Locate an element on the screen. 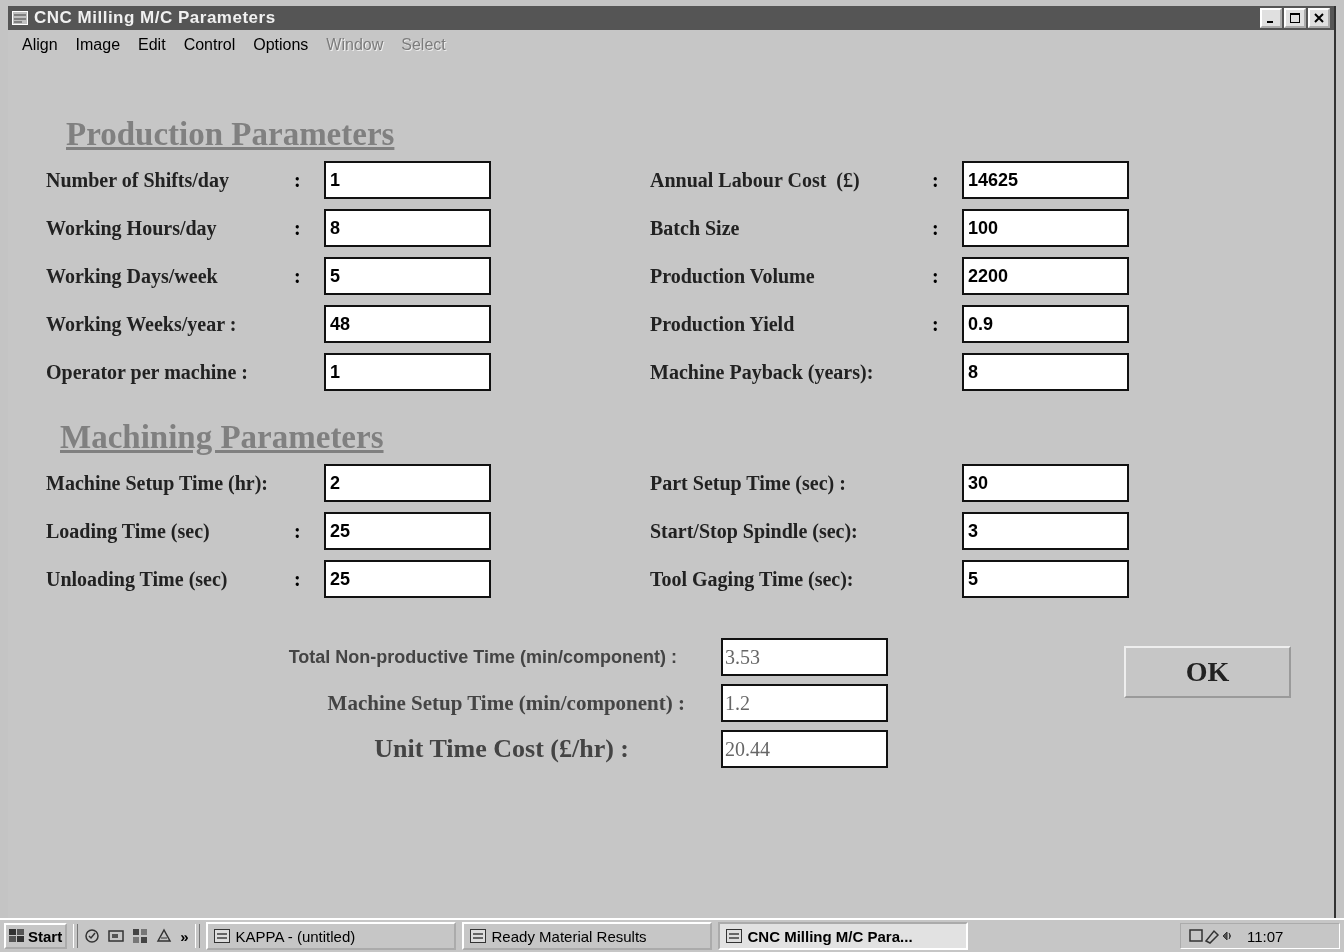  field-label: Start/Stop Spindle (sec): is located at coordinates (754, 531).